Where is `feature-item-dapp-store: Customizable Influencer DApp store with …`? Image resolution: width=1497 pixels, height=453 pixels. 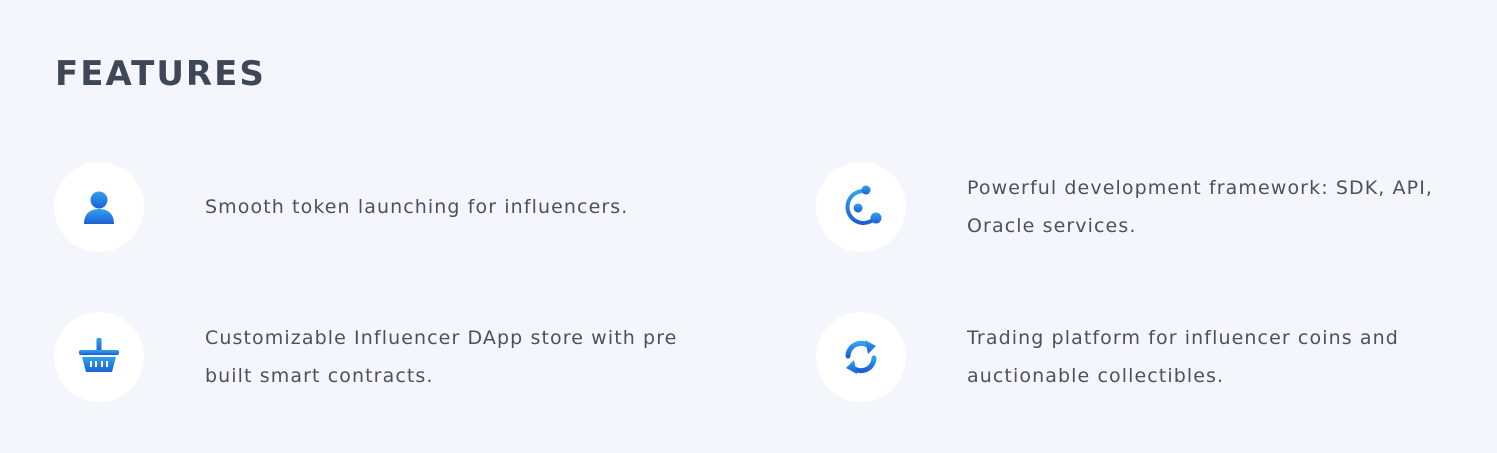
feature-item-dapp-store: Customizable Influencer DApp store with … is located at coordinates (404, 357).